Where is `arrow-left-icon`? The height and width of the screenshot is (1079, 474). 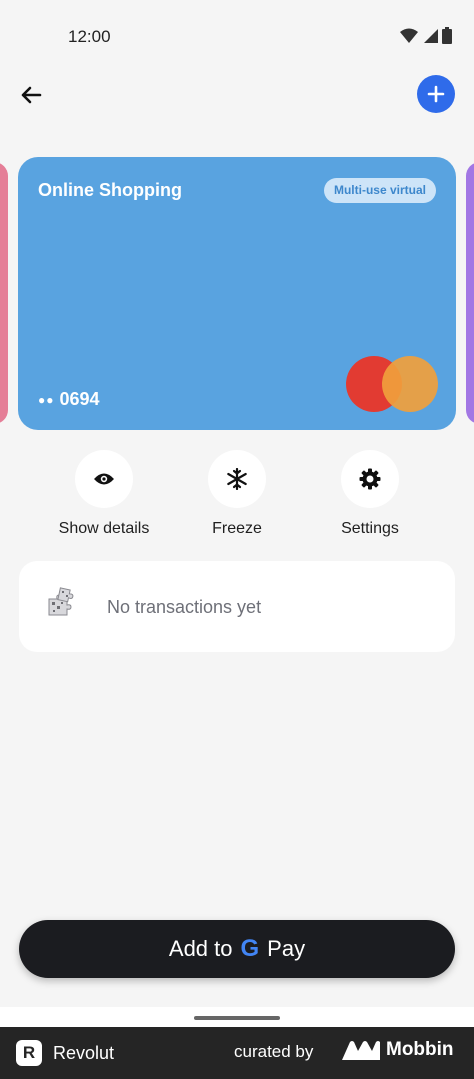
arrow-left-icon is located at coordinates (31, 95).